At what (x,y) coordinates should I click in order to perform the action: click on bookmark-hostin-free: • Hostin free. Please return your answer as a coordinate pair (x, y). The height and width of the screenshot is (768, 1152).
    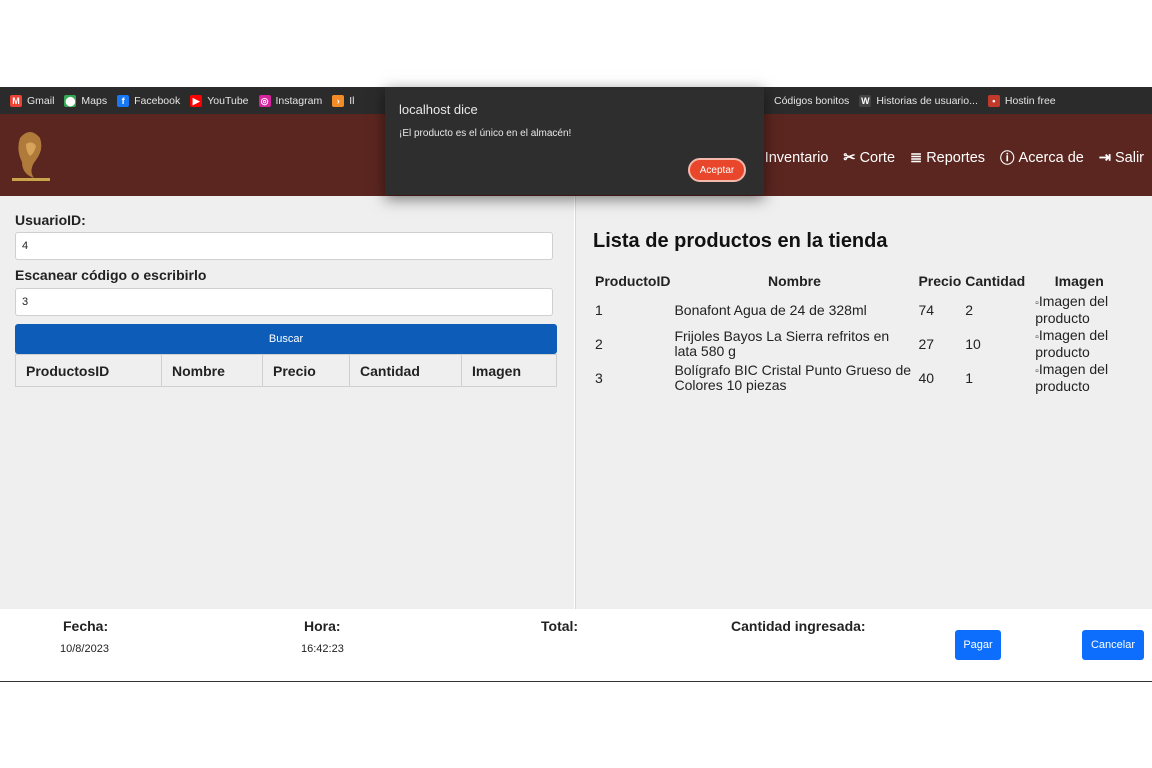
    Looking at the image, I should click on (1021, 100).